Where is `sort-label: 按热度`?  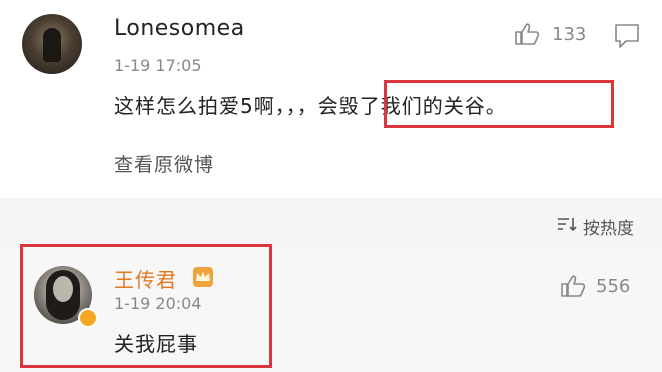
sort-label: 按热度 is located at coordinates (608, 229).